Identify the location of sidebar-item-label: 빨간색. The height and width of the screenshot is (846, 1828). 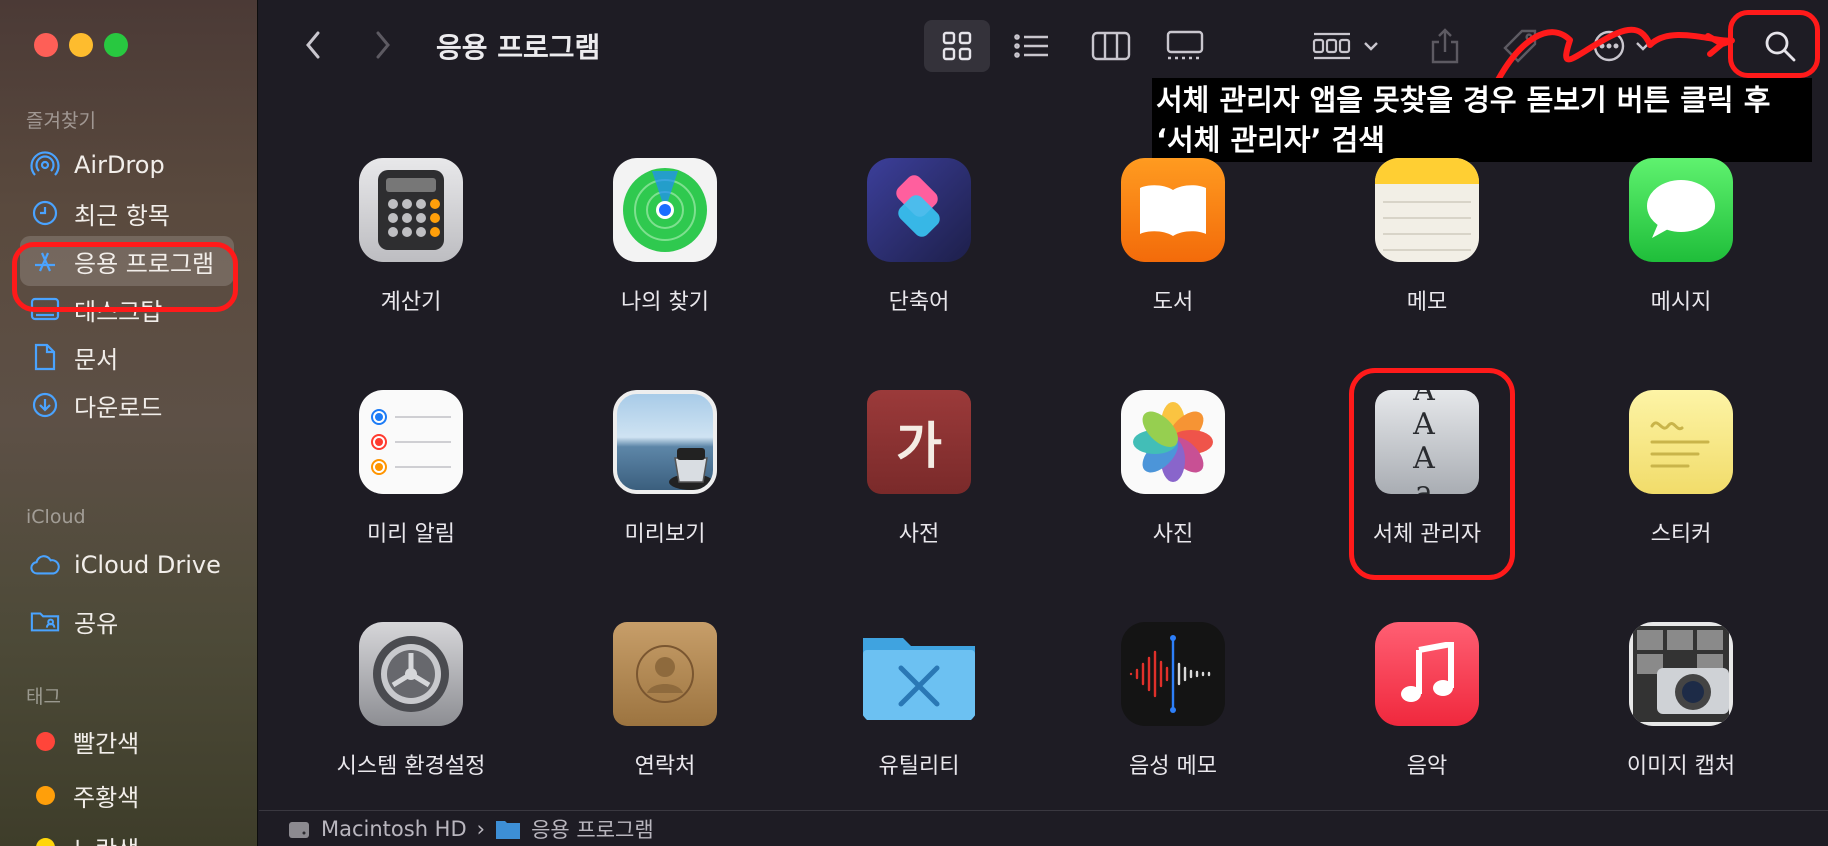
(106, 743).